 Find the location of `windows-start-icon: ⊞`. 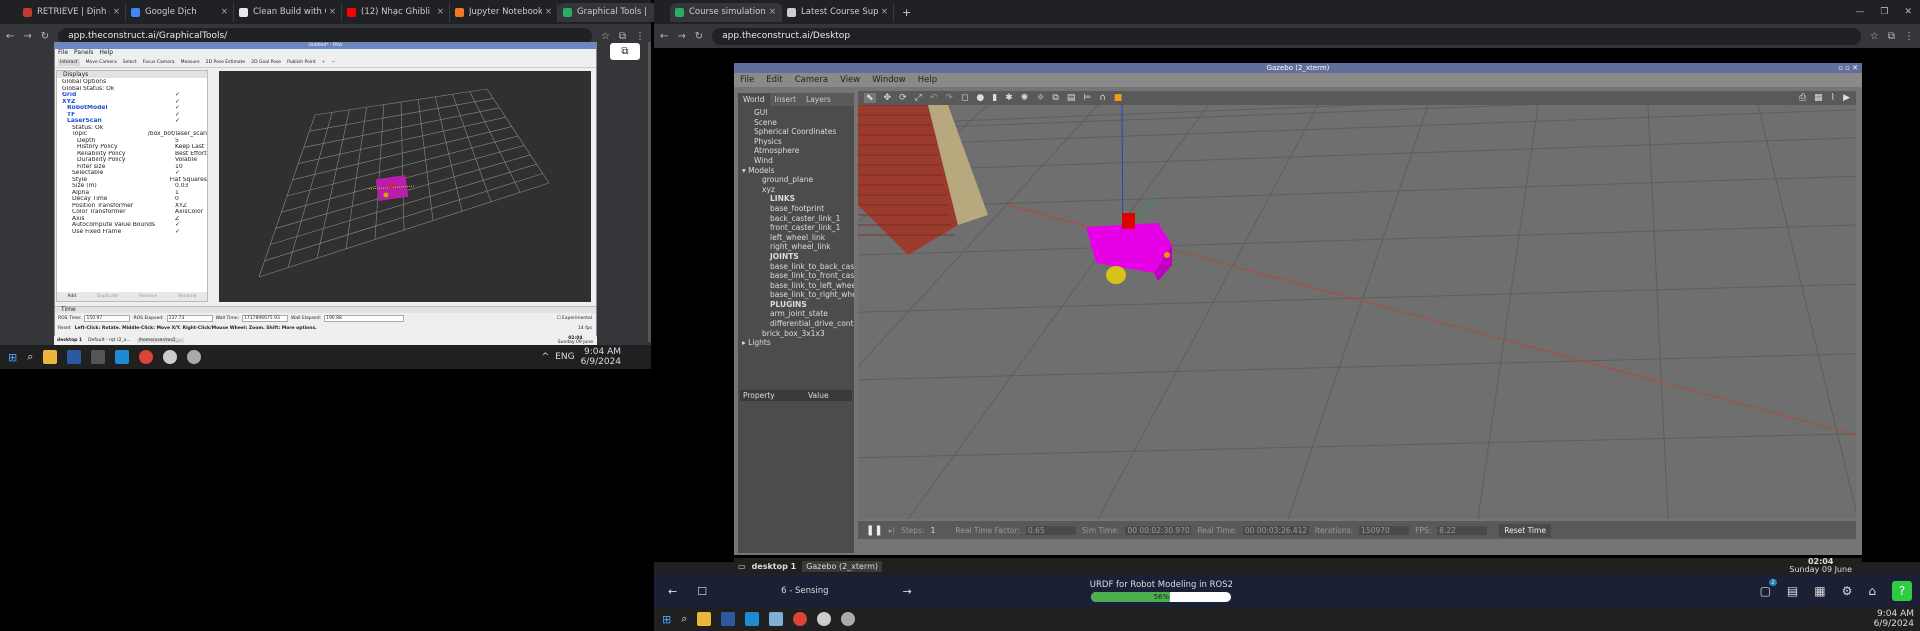

windows-start-icon: ⊞ is located at coordinates (666, 619).